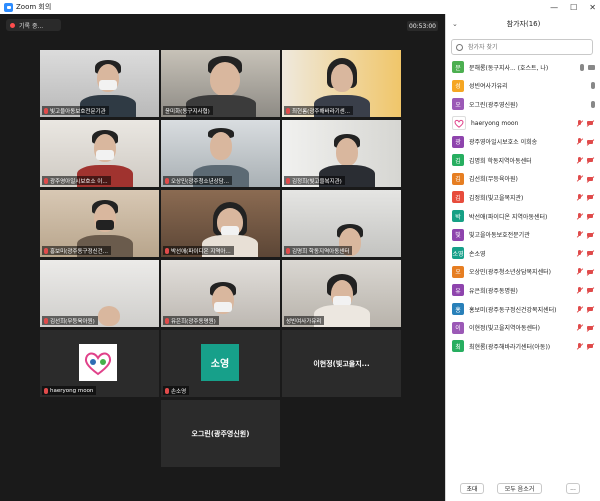 The width and height of the screenshot is (600, 501). I want to click on participant-name: 오상민(광주청소년상담복지센터), so click(510, 273).